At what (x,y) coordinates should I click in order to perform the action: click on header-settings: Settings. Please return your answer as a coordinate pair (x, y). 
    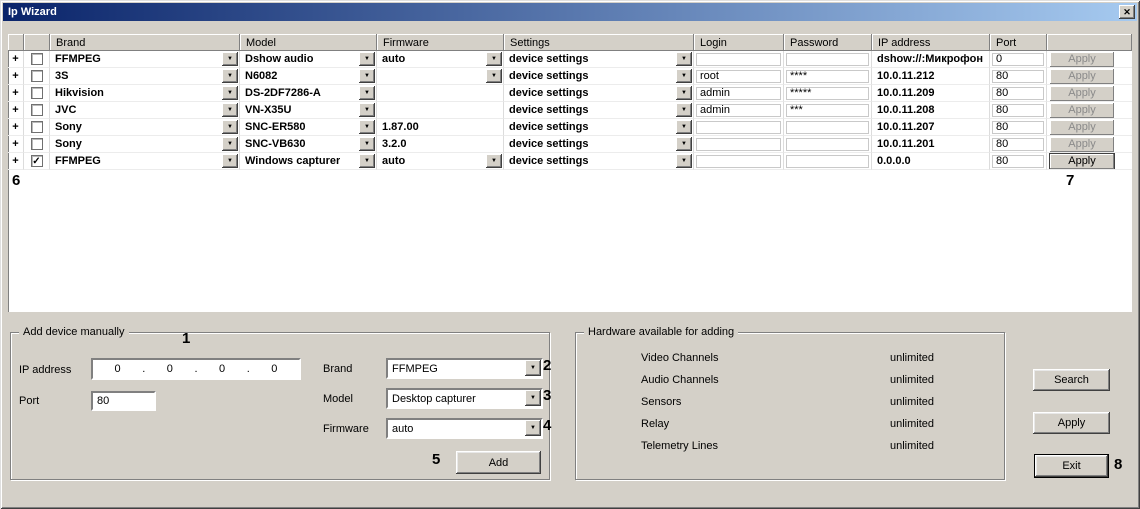
    Looking at the image, I should click on (599, 42).